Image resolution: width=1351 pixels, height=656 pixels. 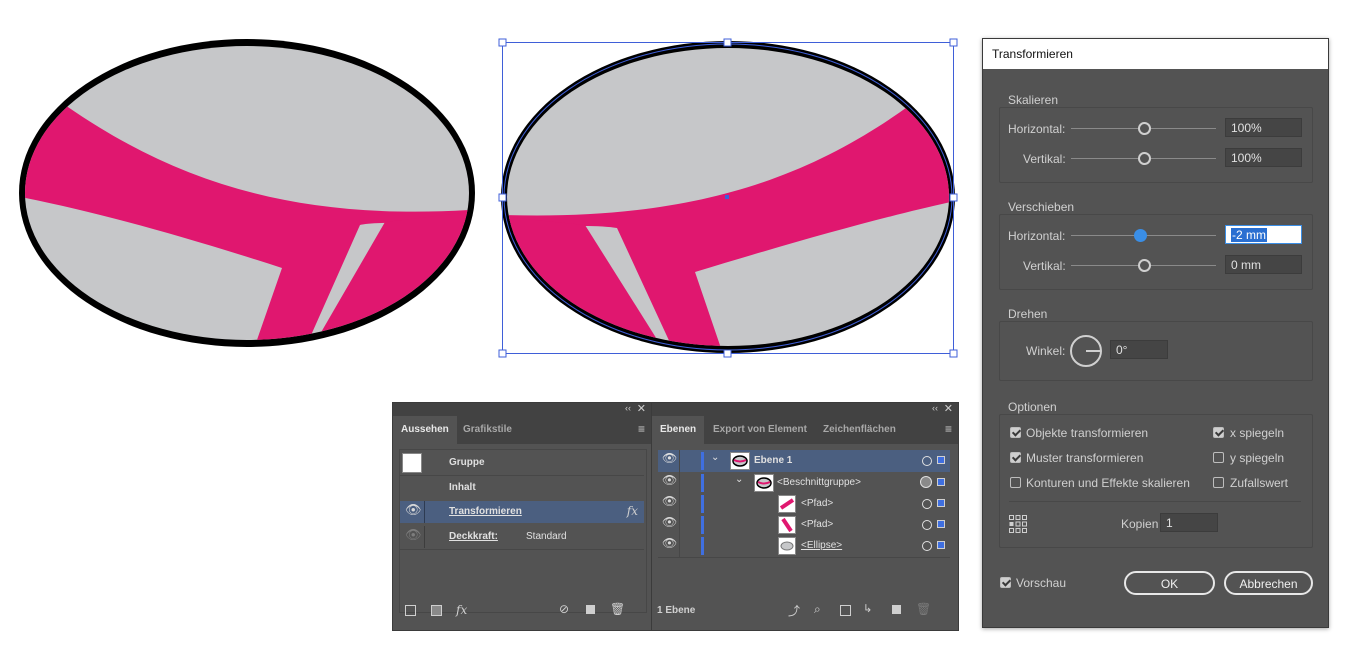 I want to click on scale-horizontal-thumb, so click(x=1144, y=128).